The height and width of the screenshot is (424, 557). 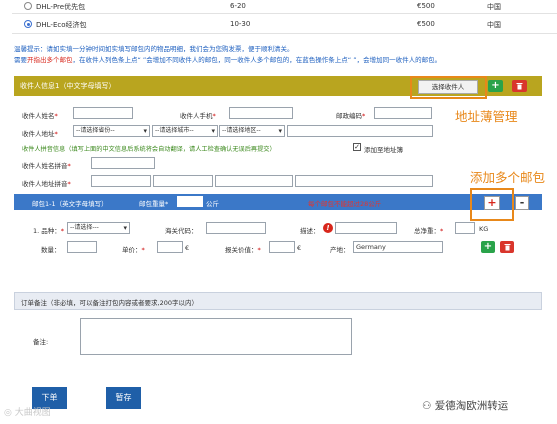 I want to click on name-pinyin-label: 收件人姓名拼音*, so click(x=46, y=166).